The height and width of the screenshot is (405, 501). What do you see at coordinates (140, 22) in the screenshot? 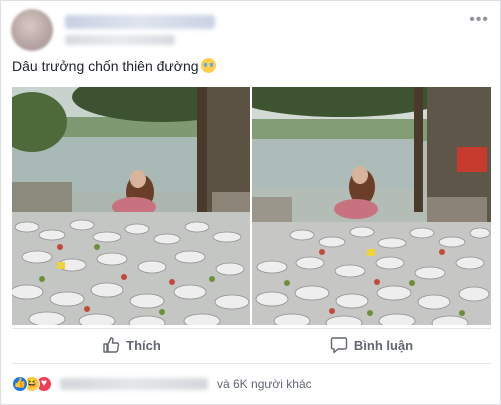
I see `author-name-blurred` at bounding box center [140, 22].